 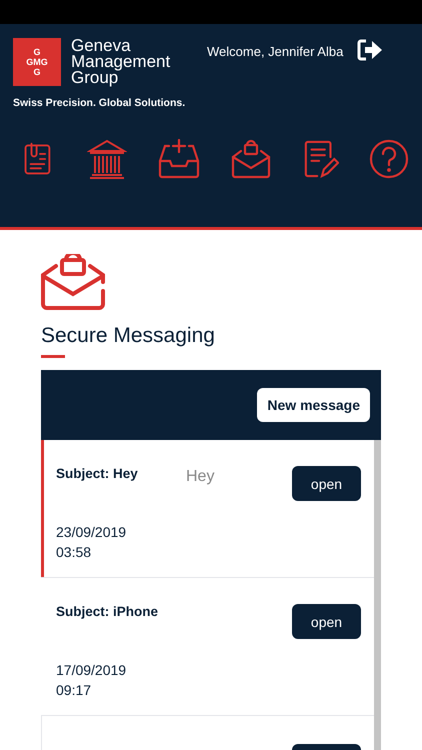 I want to click on logo-letters: GMG, so click(x=37, y=62).